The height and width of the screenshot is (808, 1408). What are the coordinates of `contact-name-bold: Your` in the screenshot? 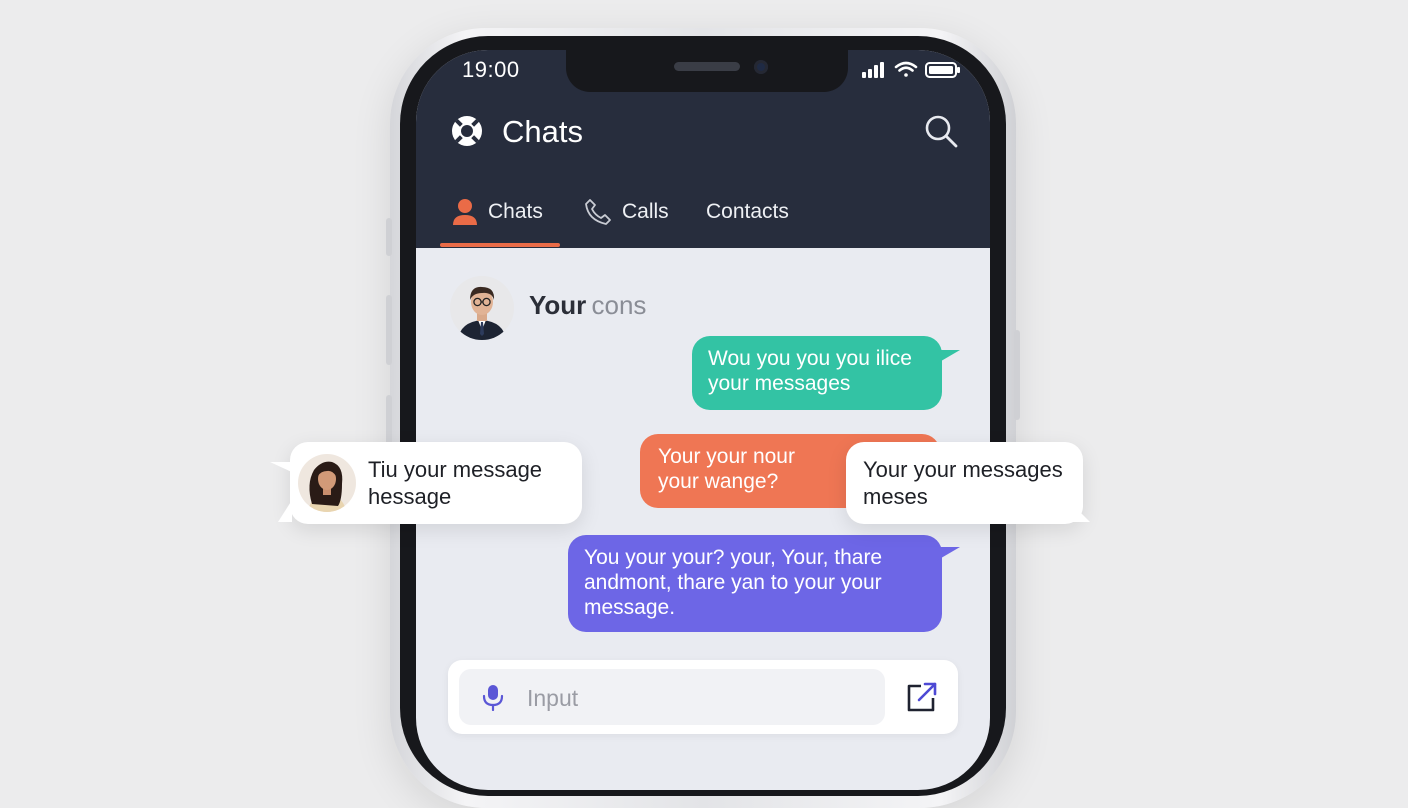 It's located at (558, 305).